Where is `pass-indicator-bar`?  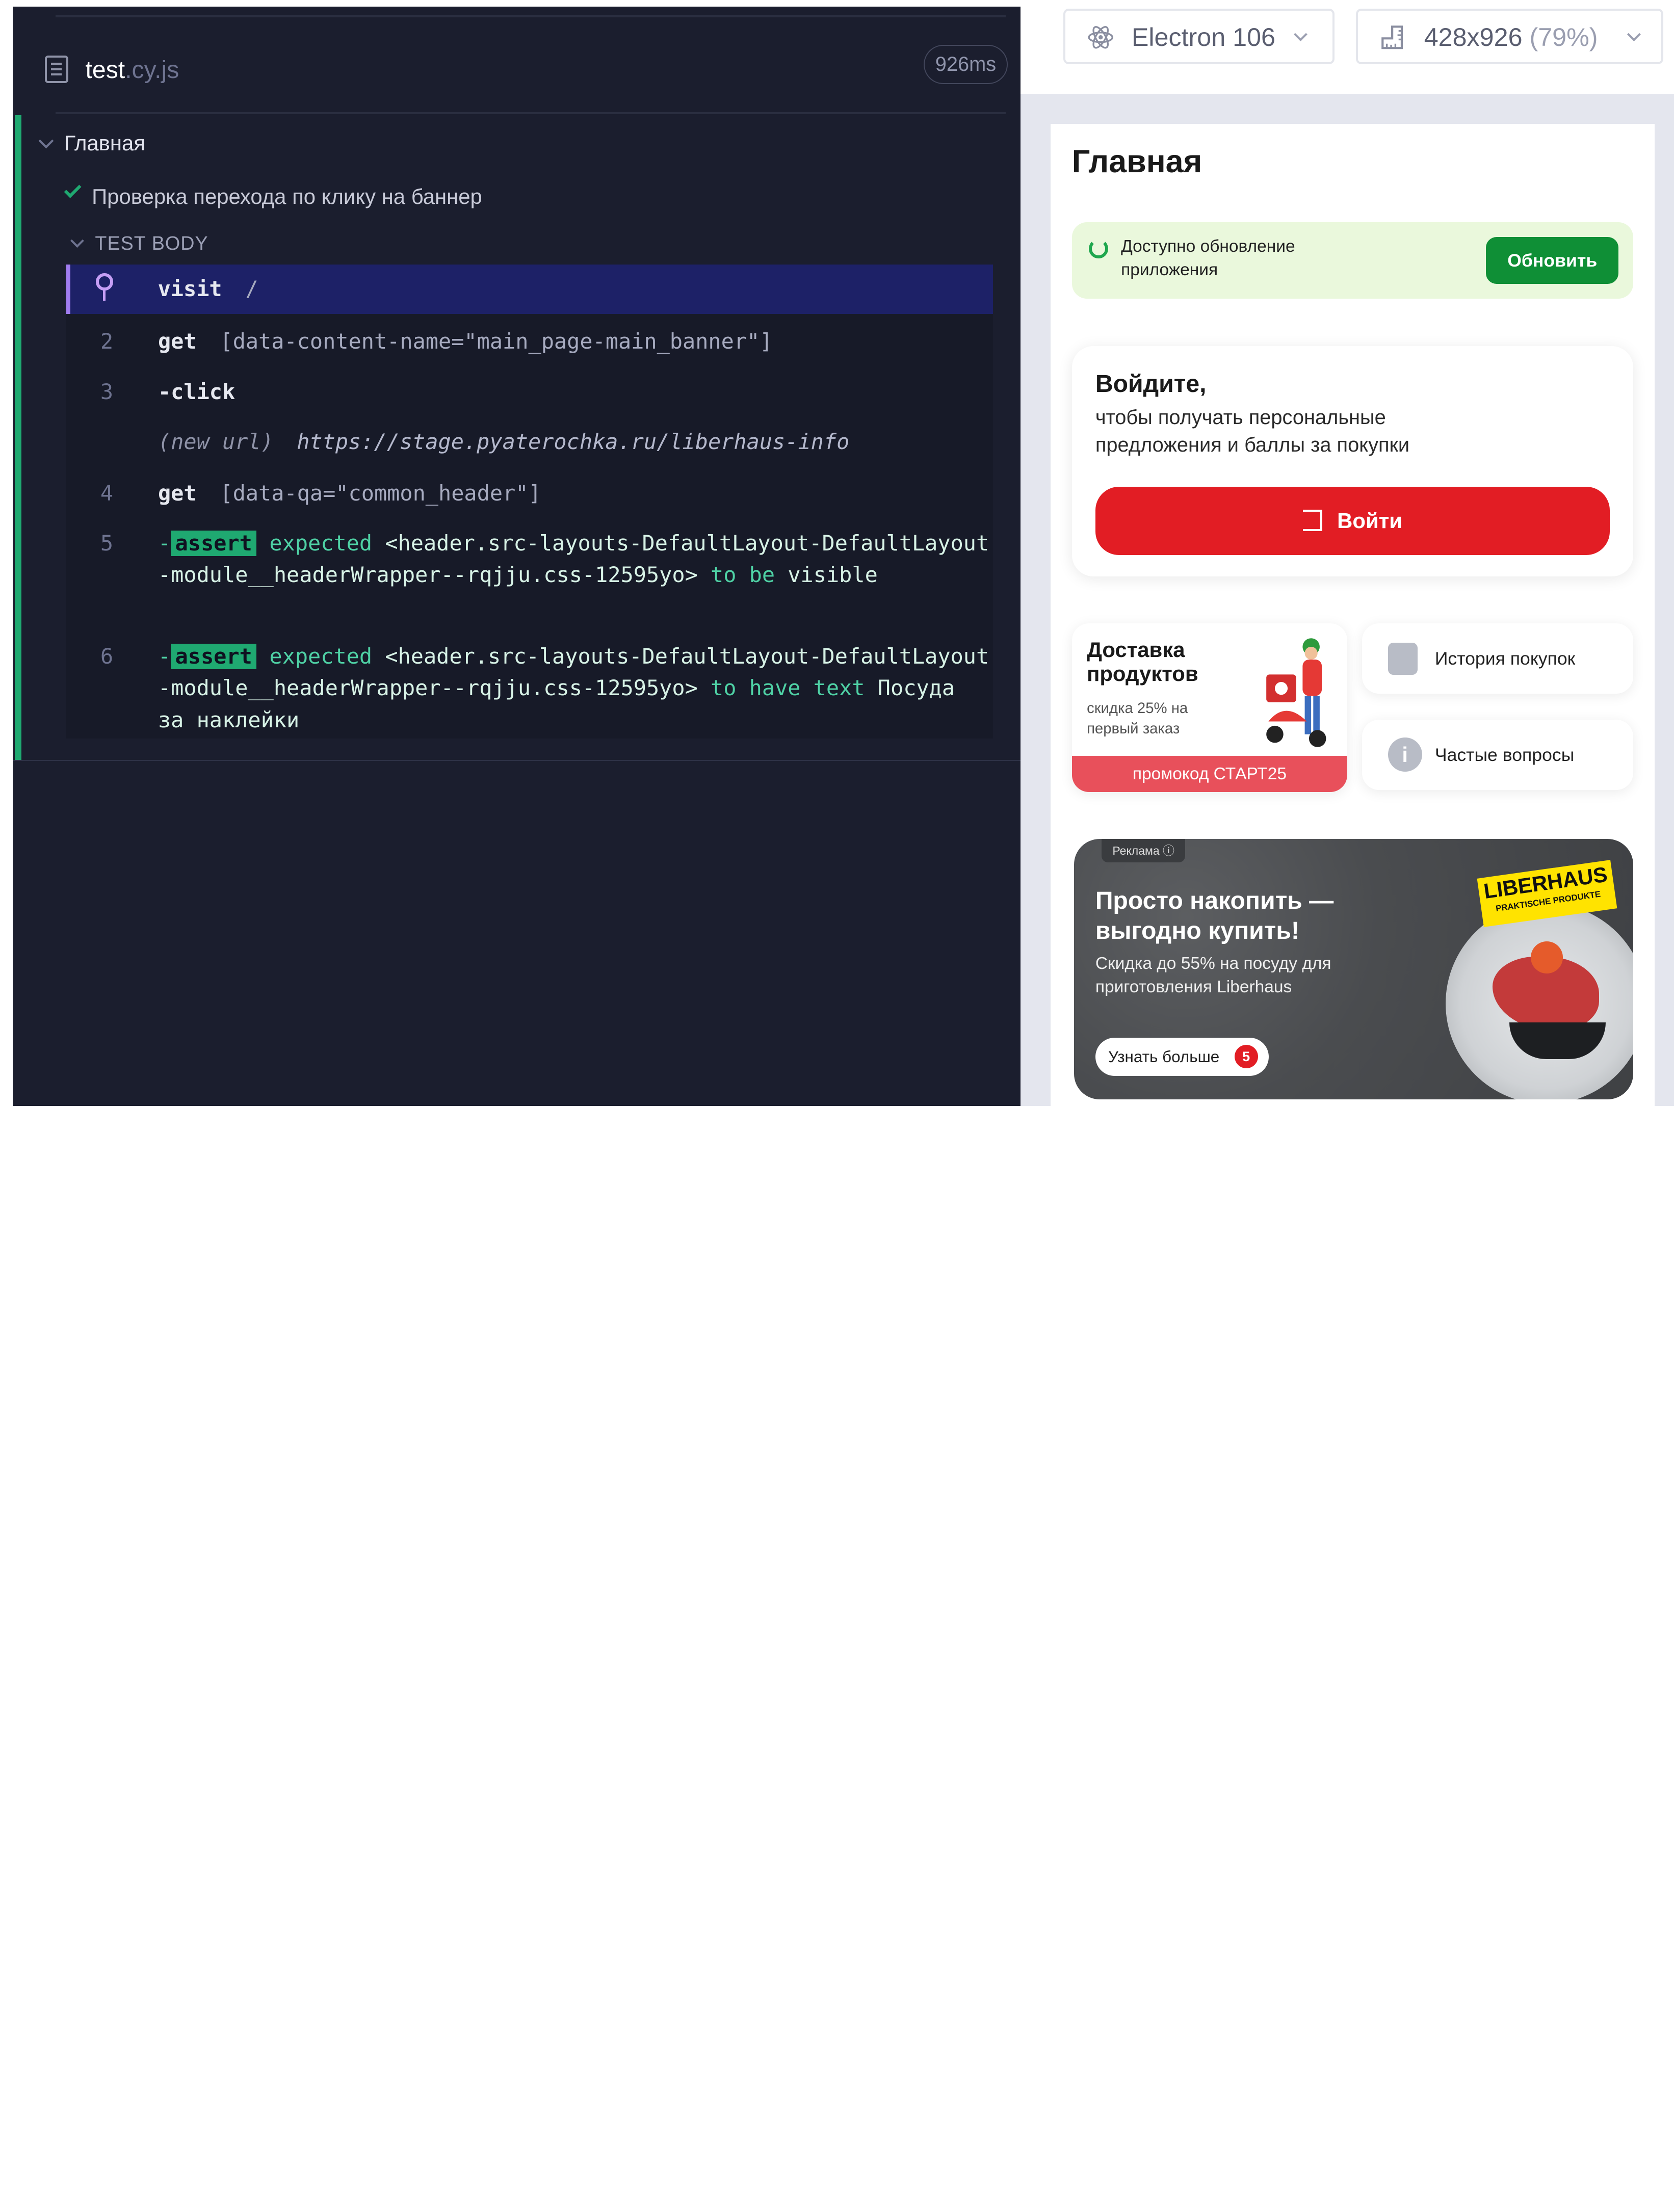
pass-indicator-bar is located at coordinates (18, 437).